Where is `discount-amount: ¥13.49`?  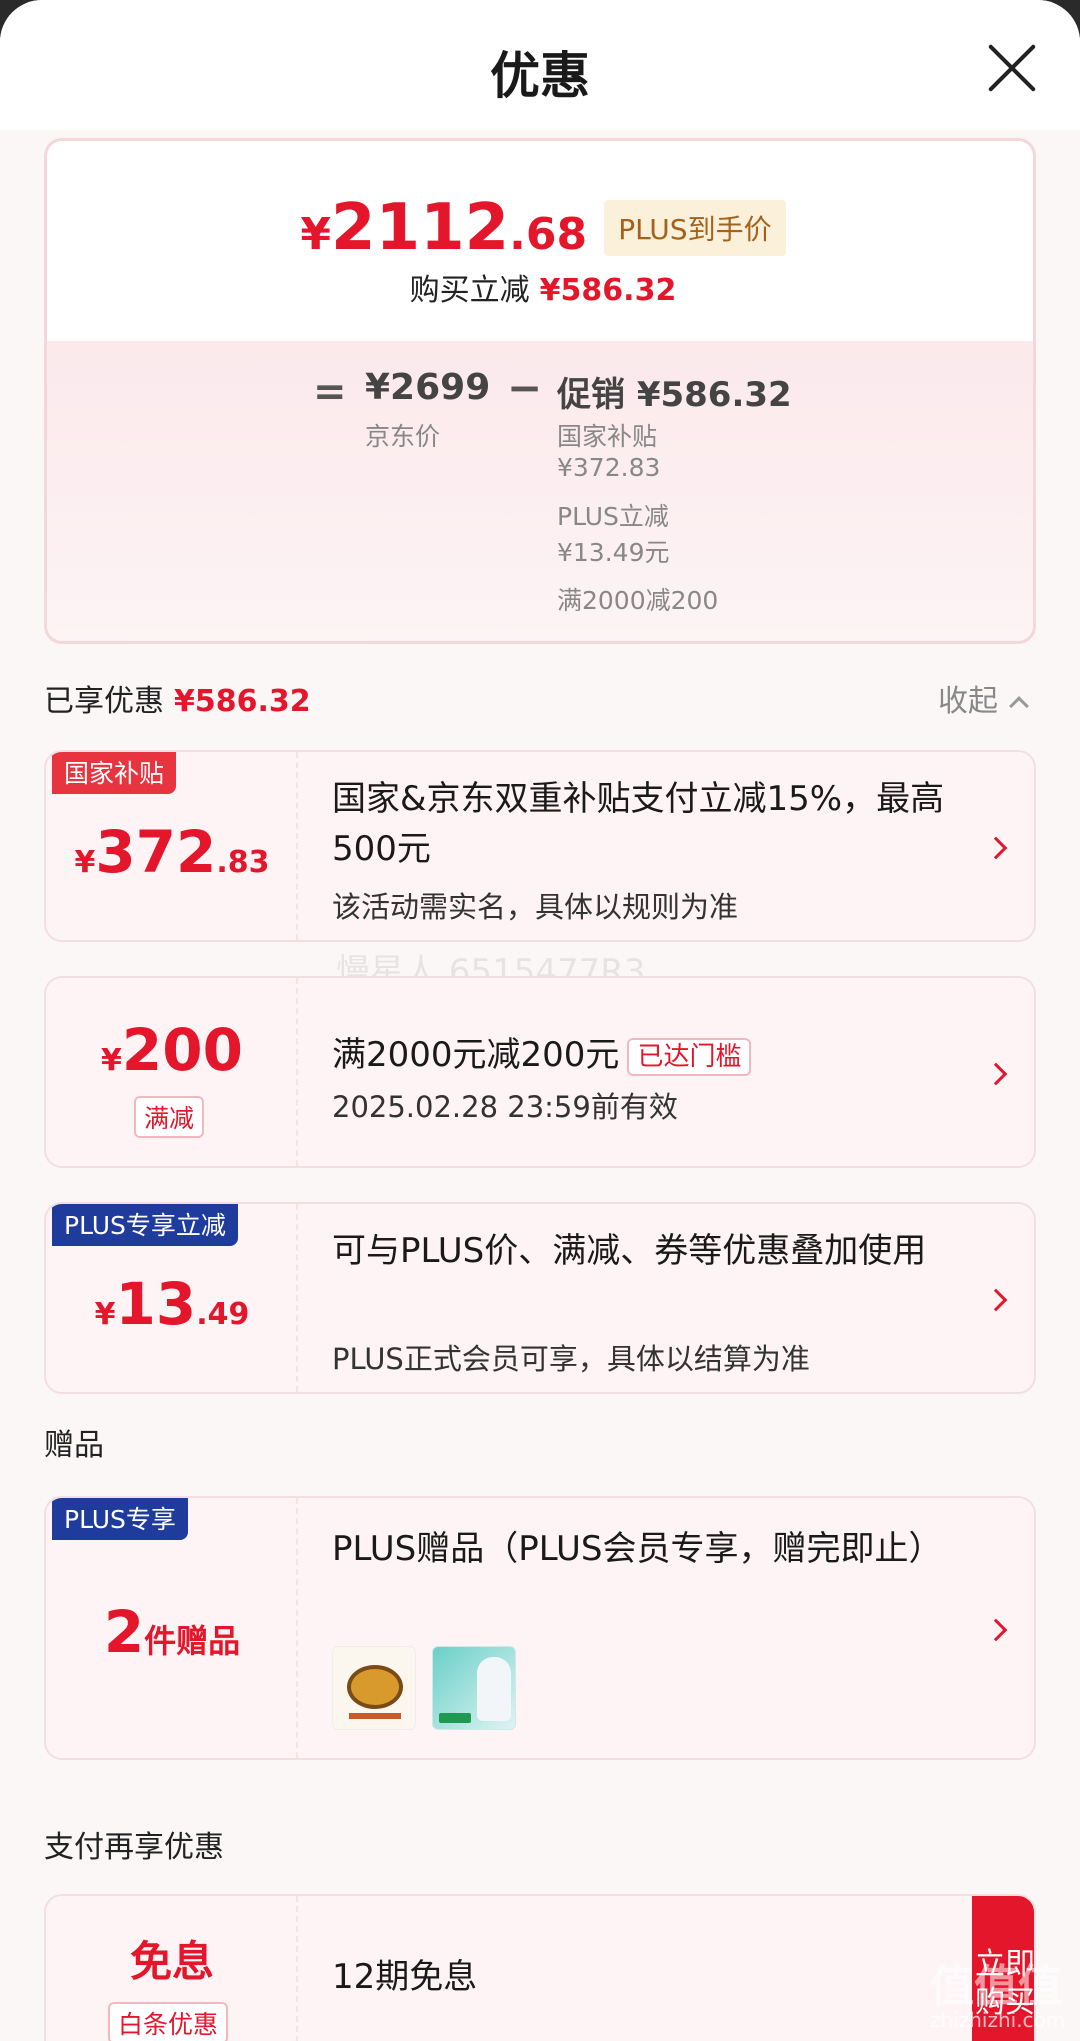 discount-amount: ¥13.49 is located at coordinates (172, 1304).